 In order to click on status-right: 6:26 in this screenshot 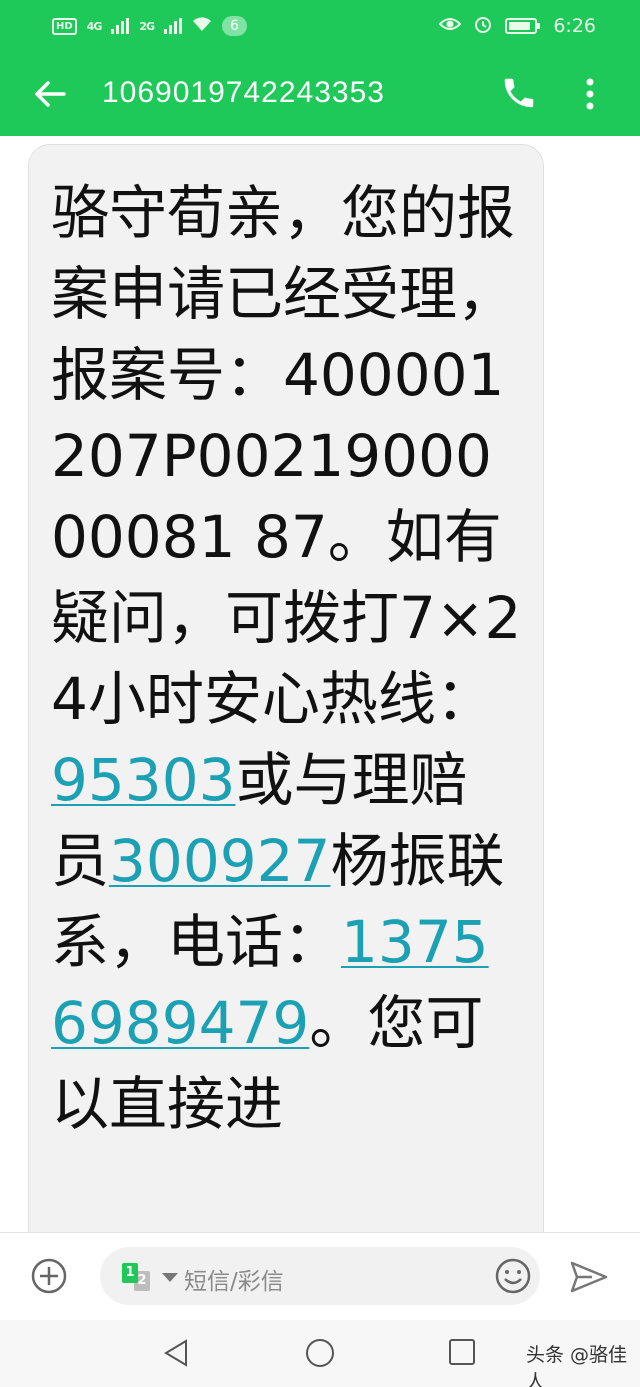, I will do `click(517, 26)`.